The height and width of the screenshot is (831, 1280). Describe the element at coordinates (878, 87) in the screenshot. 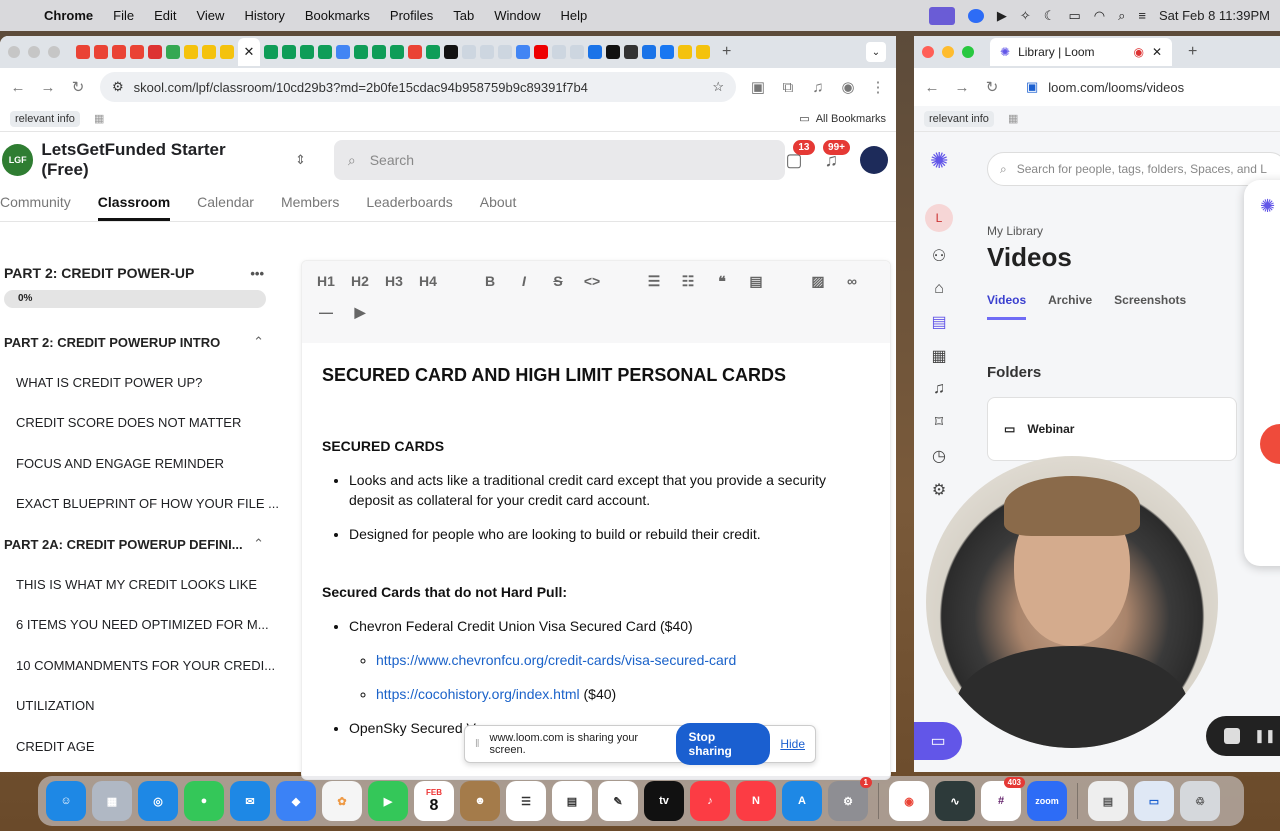

I see `chrome-menu-icon: ⋮` at that location.